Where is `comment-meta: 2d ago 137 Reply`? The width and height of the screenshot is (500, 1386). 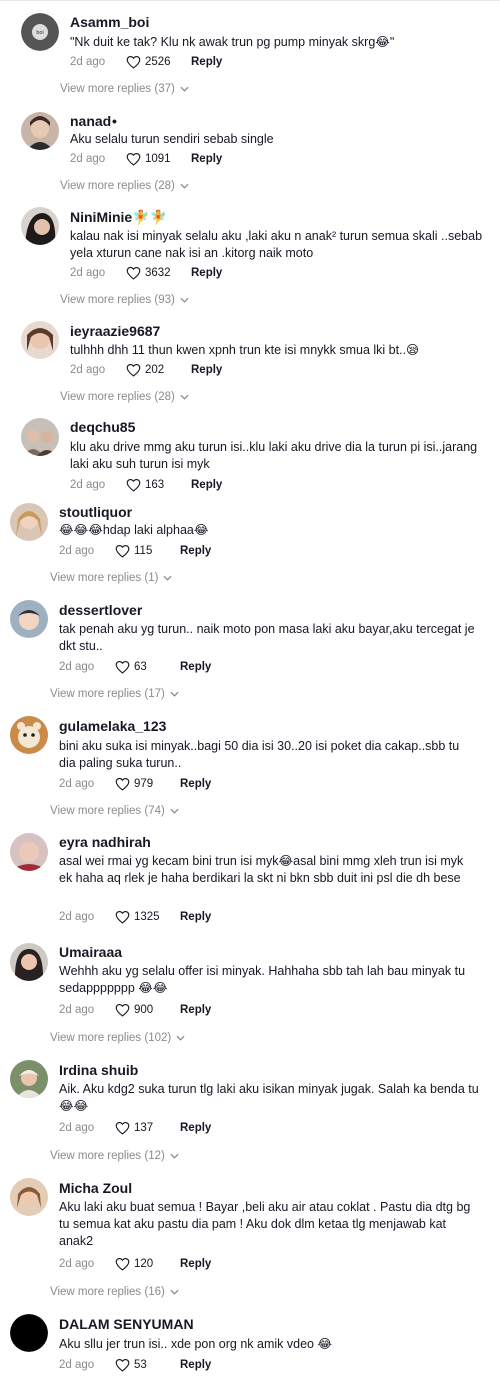 comment-meta: 2d ago 137 Reply is located at coordinates (135, 1128).